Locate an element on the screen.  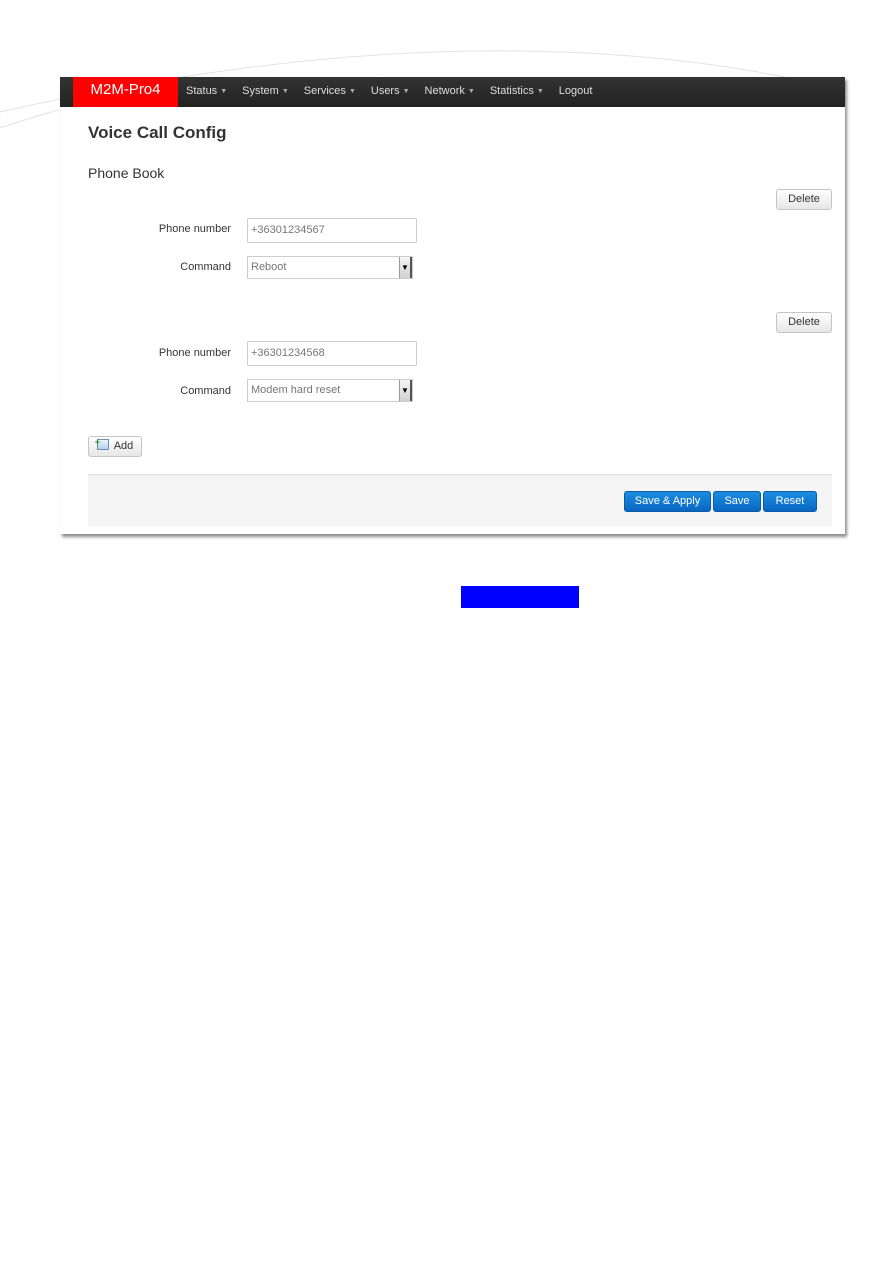
nav-item-label: Services is located at coordinates (324, 91).